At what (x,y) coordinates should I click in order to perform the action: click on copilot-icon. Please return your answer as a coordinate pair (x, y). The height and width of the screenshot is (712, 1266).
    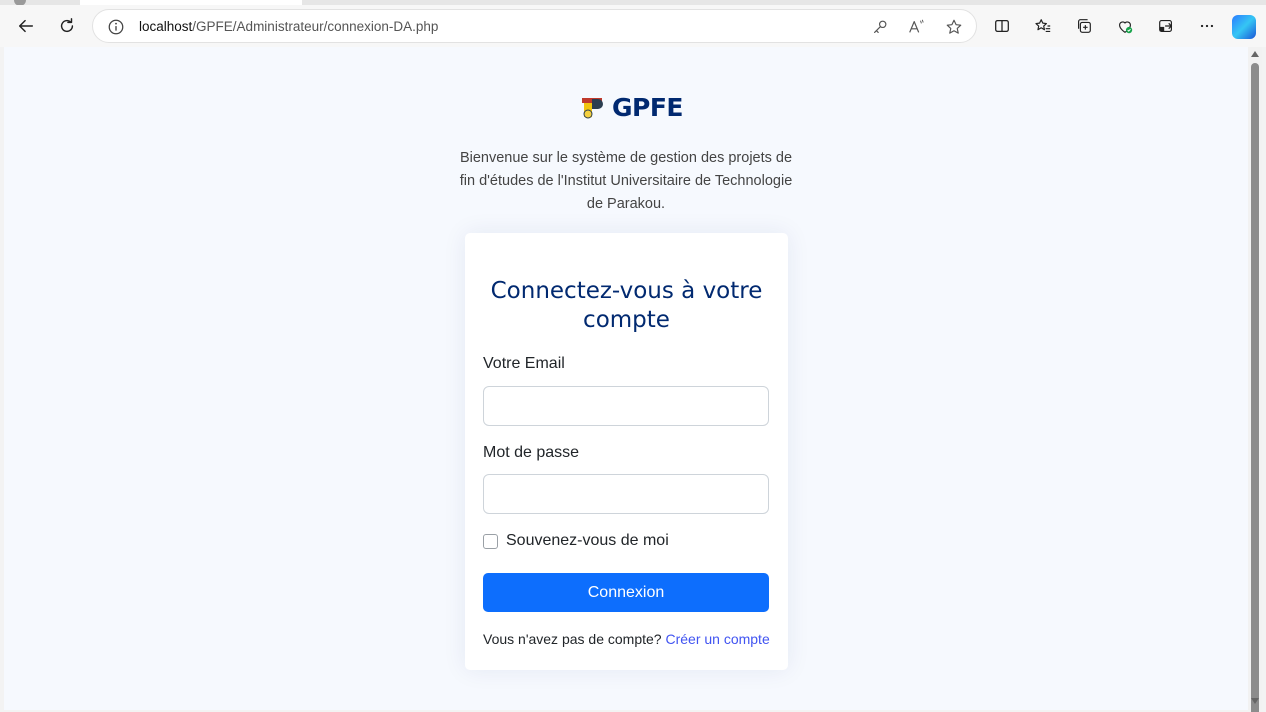
    Looking at the image, I should click on (1244, 27).